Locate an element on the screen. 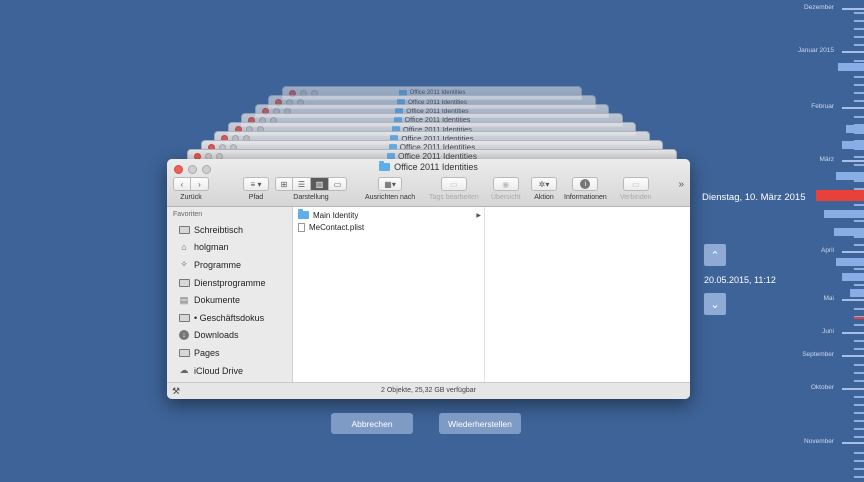 The width and height of the screenshot is (864, 482). grid-icon: ⊞ is located at coordinates (284, 184).